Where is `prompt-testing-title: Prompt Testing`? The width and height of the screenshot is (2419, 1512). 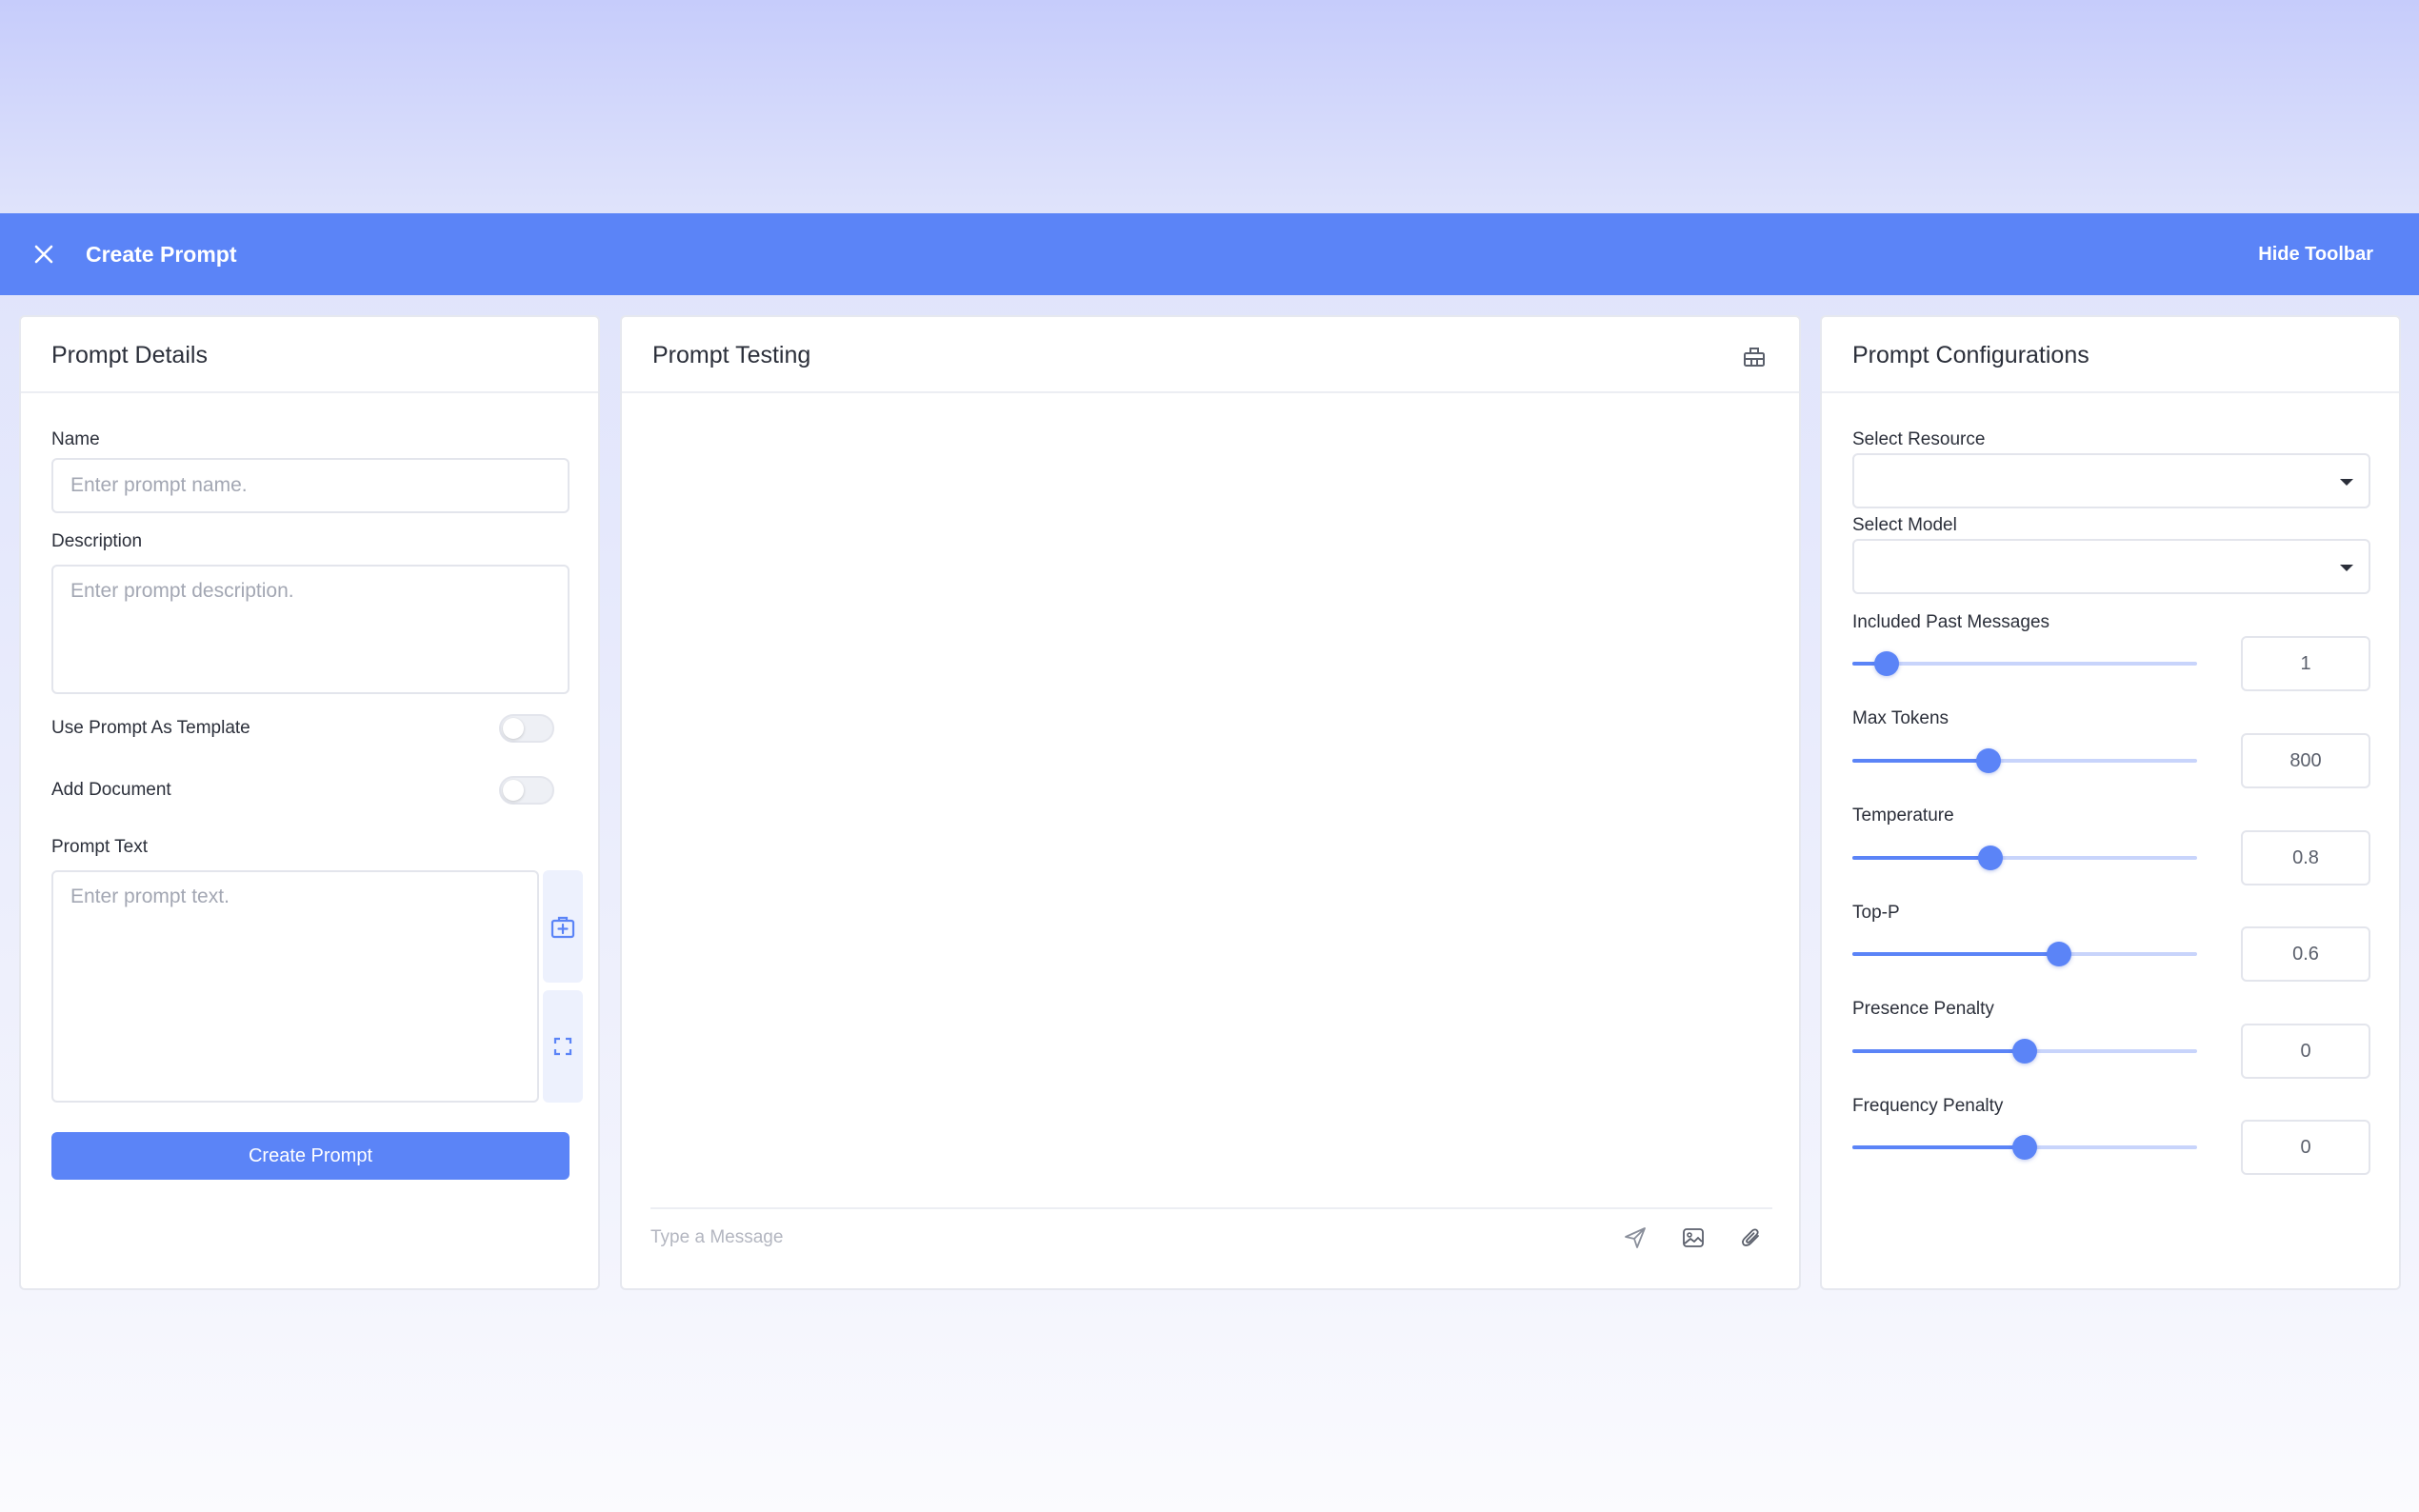 prompt-testing-title: Prompt Testing is located at coordinates (731, 355).